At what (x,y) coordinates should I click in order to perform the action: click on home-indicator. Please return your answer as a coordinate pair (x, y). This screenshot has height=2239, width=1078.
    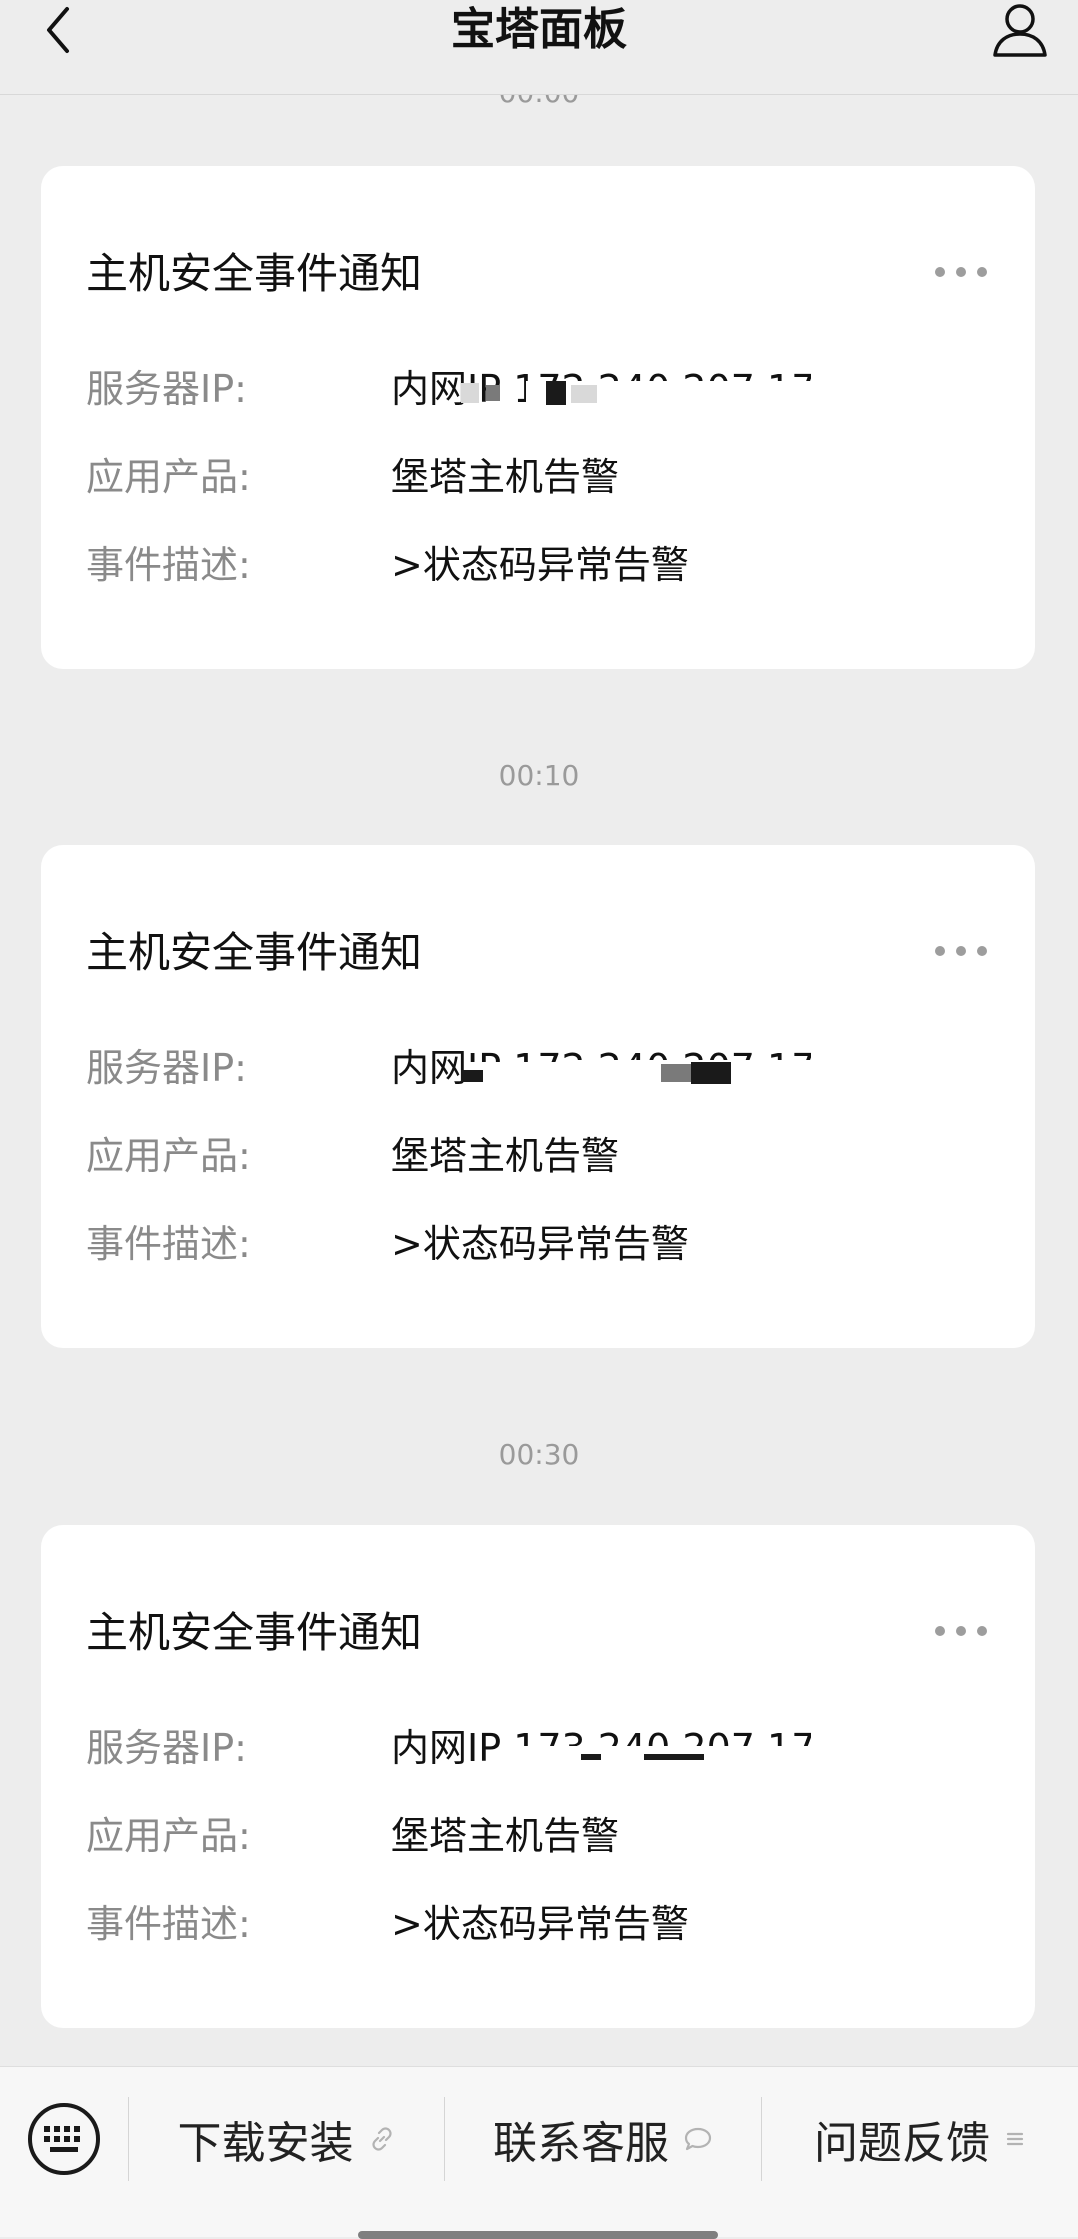
    Looking at the image, I should click on (538, 2235).